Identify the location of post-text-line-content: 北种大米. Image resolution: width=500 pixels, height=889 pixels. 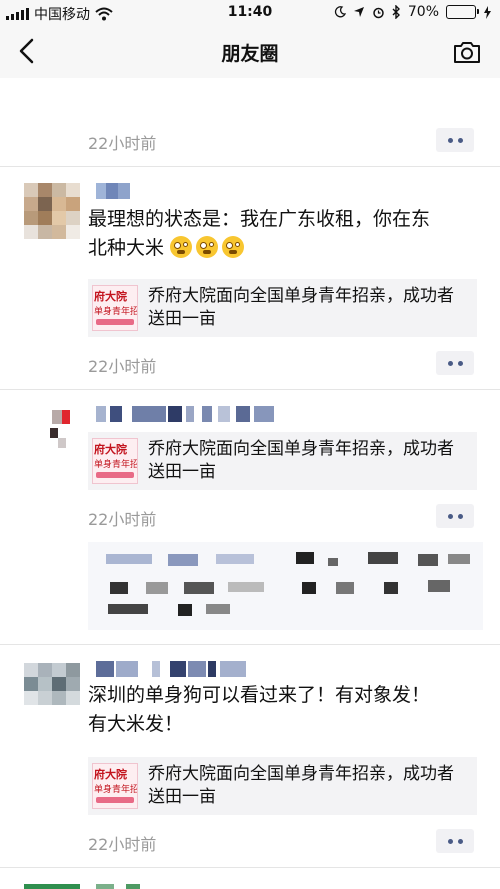
(126, 248).